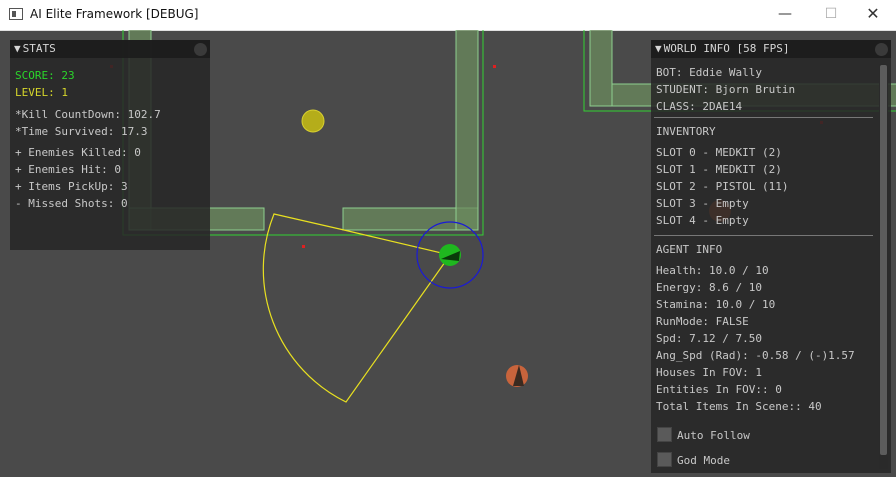 The image size is (896, 477). What do you see at coordinates (719, 152) in the screenshot?
I see `inventory-slot: SLOT 0 - MEDKIT (2)` at bounding box center [719, 152].